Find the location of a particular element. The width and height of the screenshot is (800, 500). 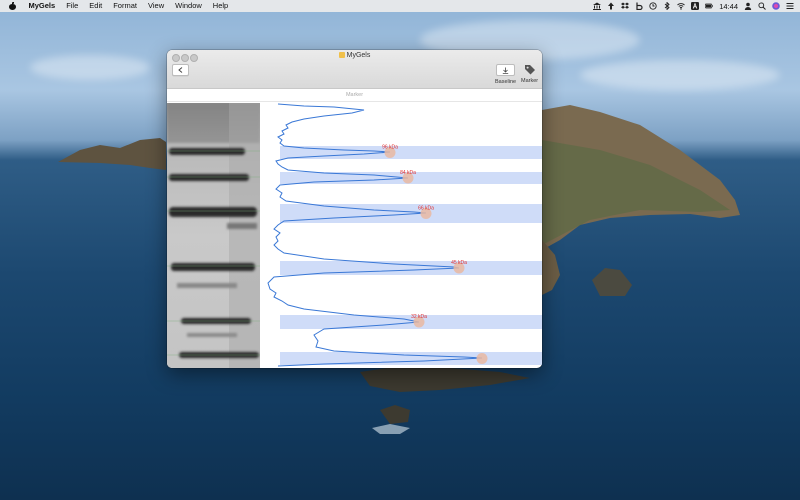

chevron-left-icon is located at coordinates (180, 70).